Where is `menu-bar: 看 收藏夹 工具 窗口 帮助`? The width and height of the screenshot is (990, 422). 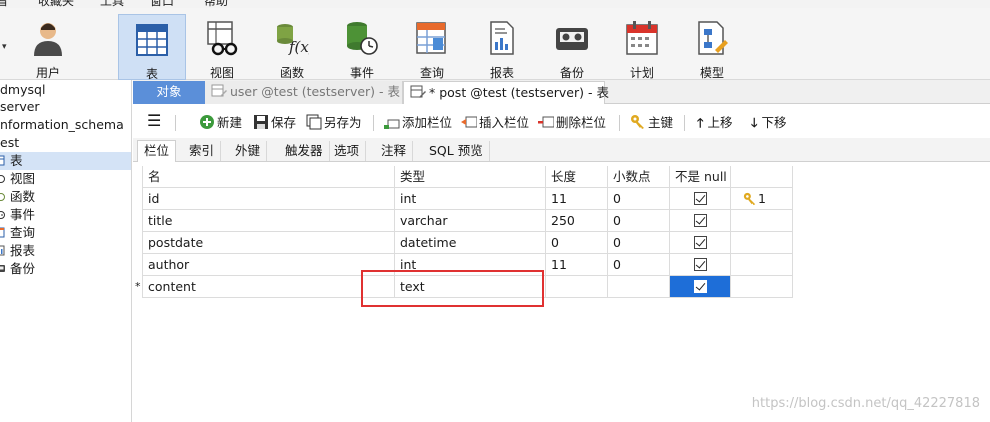 menu-bar: 看 收藏夹 工具 窗口 帮助 is located at coordinates (495, 4).